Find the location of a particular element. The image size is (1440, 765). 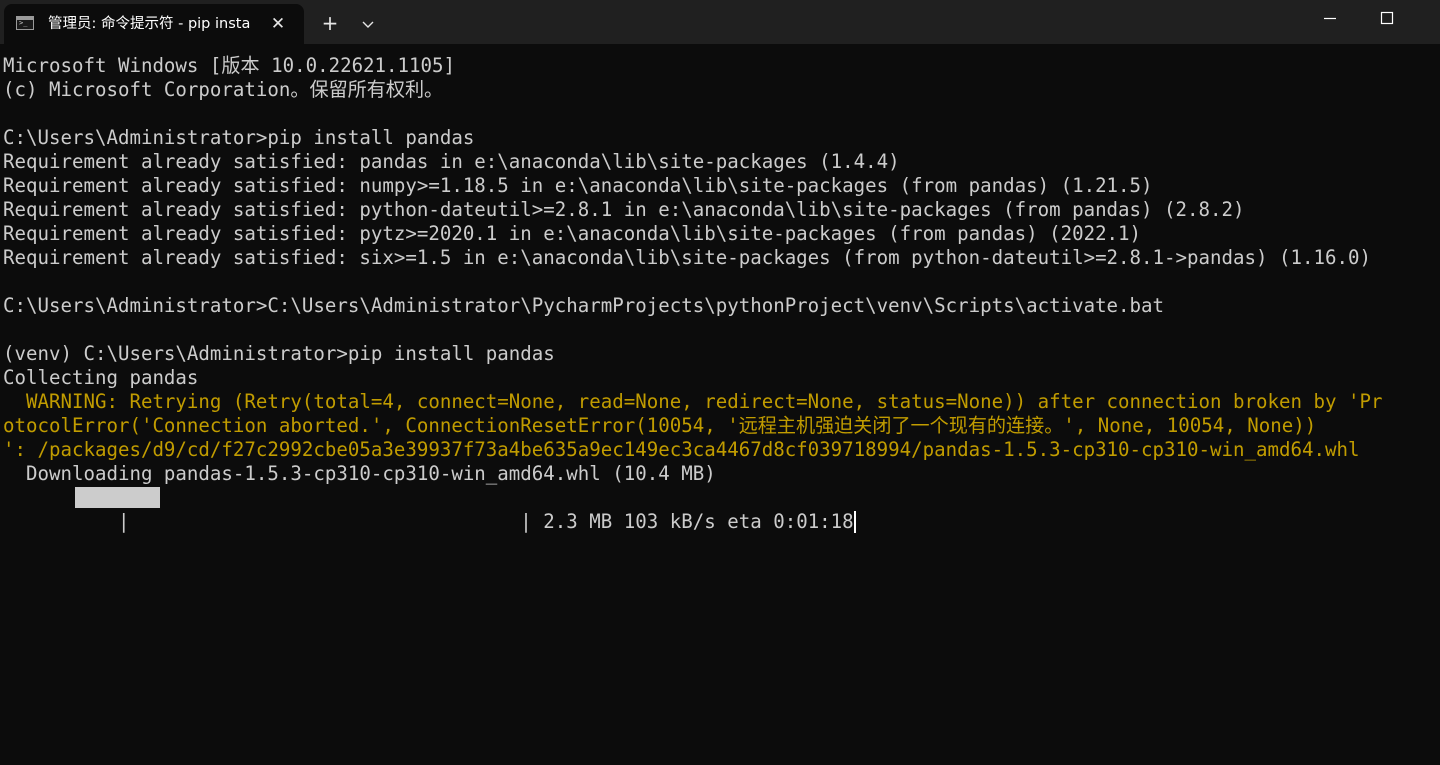

chevron-down-icon is located at coordinates (368, 24).